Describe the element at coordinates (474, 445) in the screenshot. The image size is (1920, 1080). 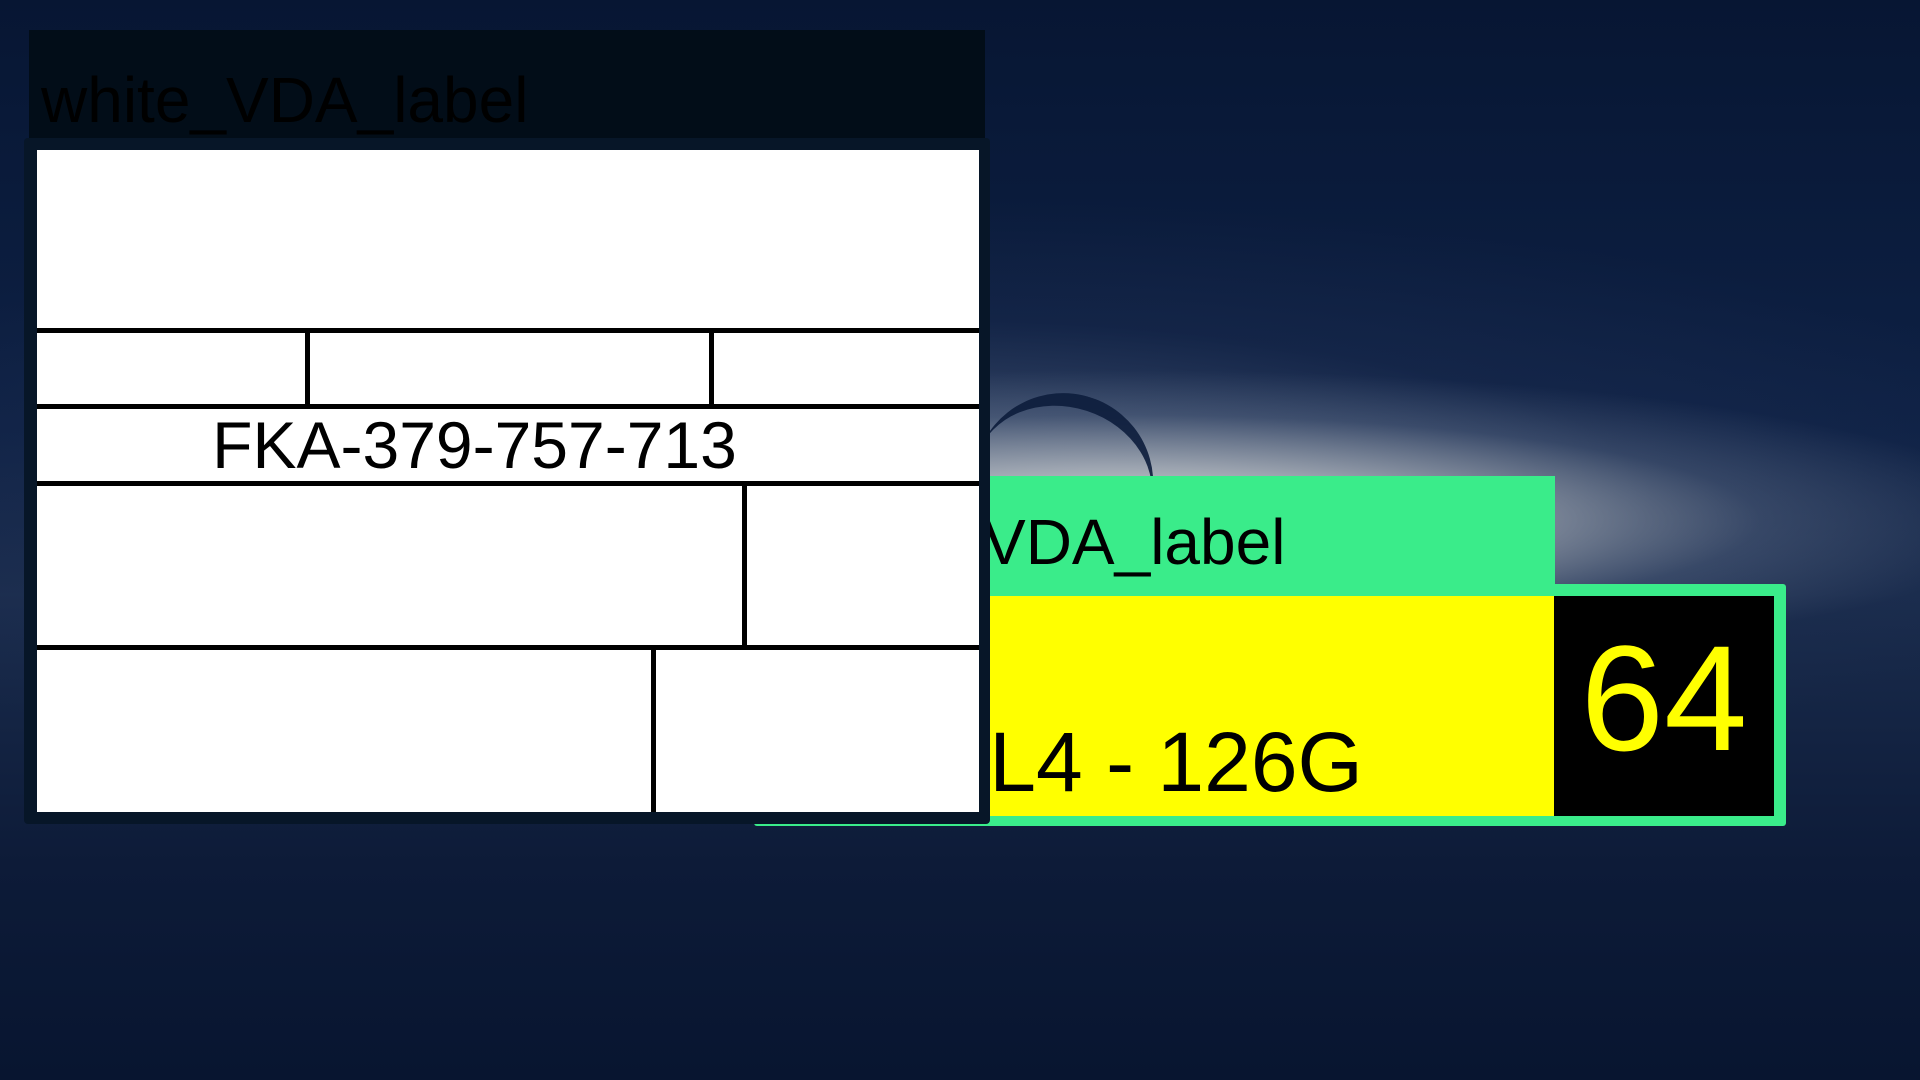
I see `white-label-part-number: FKA-379-757-713` at that location.